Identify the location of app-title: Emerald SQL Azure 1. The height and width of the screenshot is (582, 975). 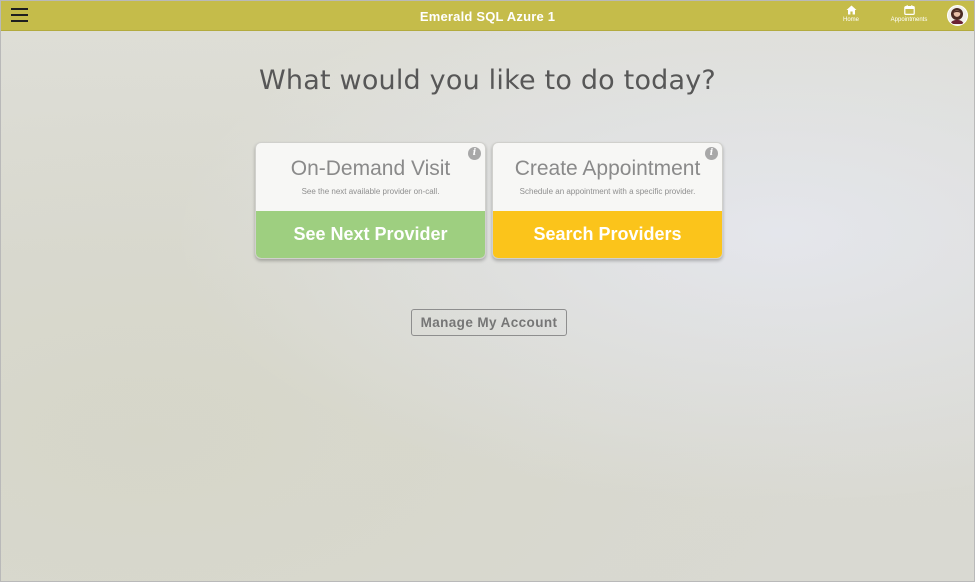
(487, 16).